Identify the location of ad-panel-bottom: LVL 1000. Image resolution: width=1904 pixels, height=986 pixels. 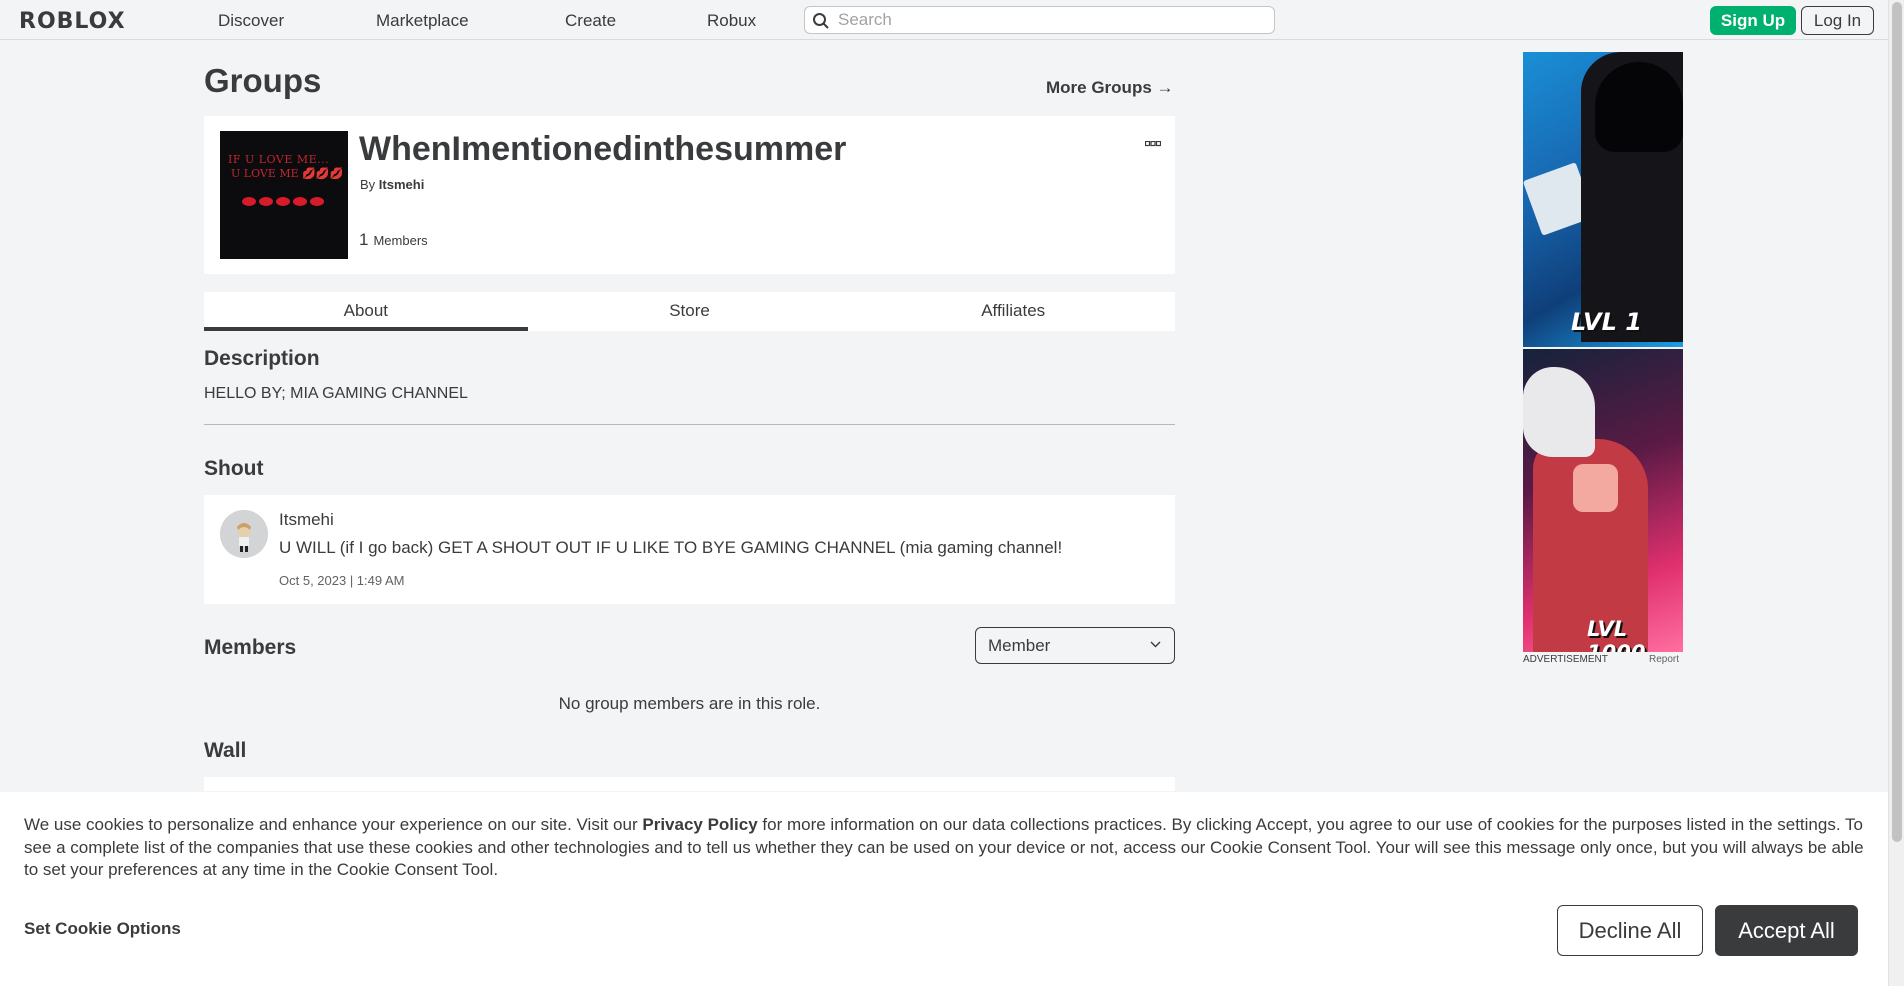
(1603, 500).